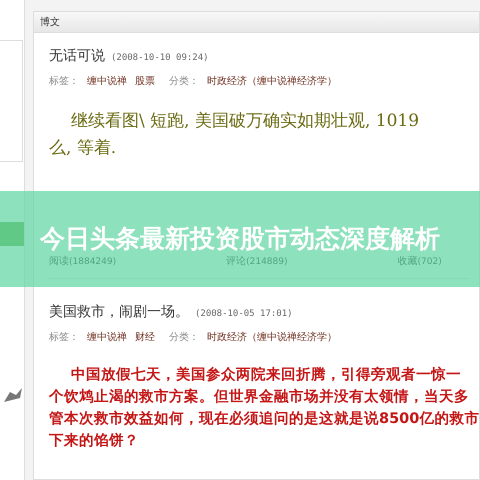  I want to click on post-text: 中国放假七天，美国参众两院来回折腾，引得旁观者一惊一, so click(266, 375).